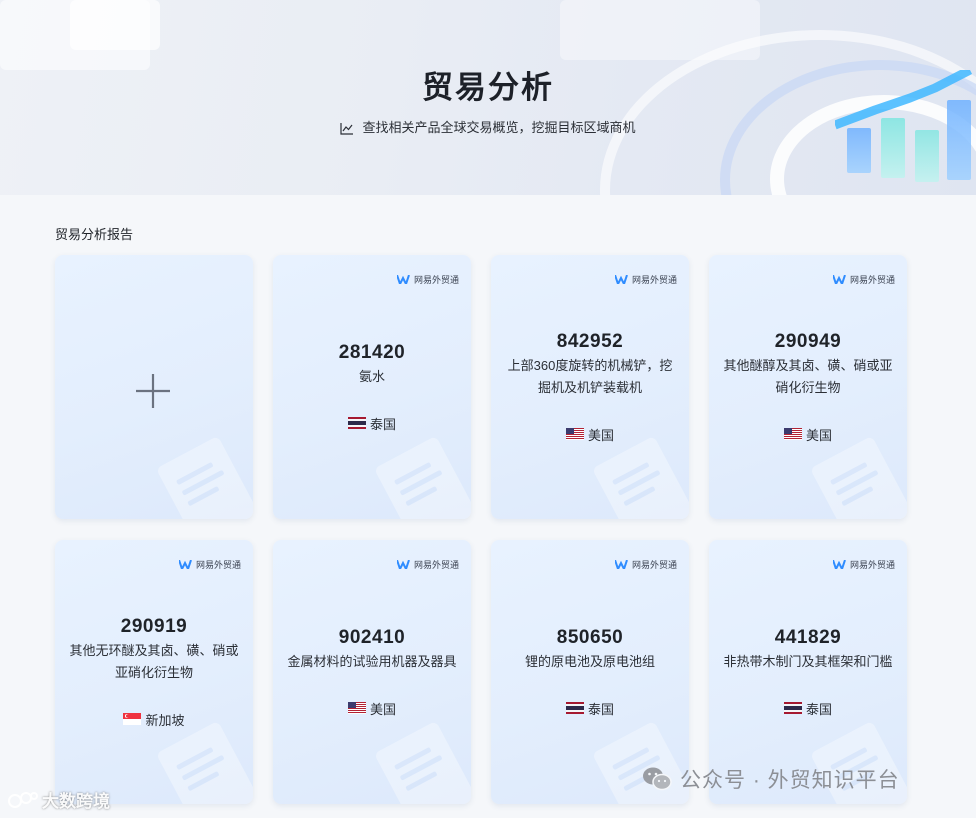 The height and width of the screenshot is (818, 976). I want to click on wechat-icon, so click(657, 779).